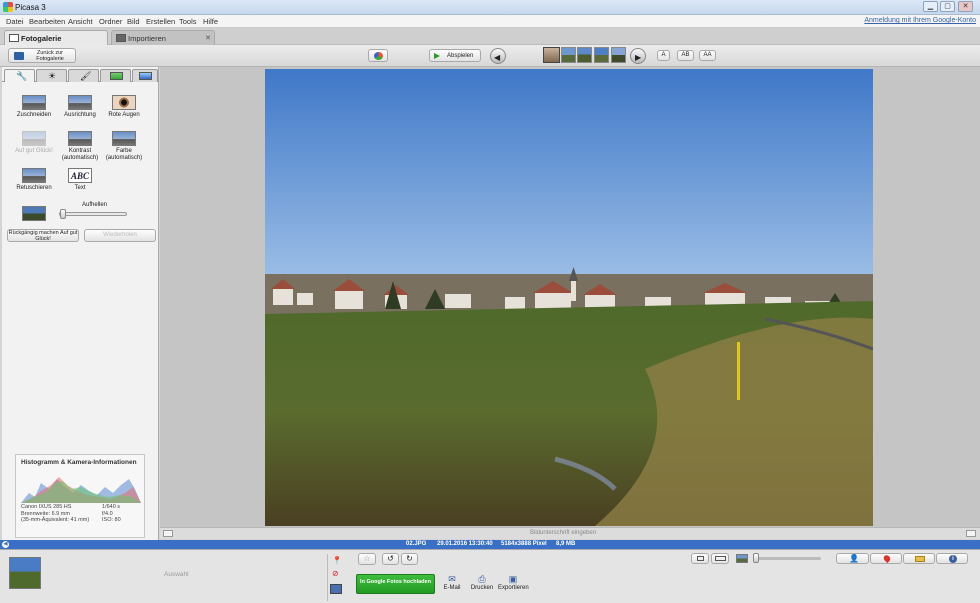 This screenshot has height=603, width=980. I want to click on wrench-icon: 🔧, so click(22, 76).